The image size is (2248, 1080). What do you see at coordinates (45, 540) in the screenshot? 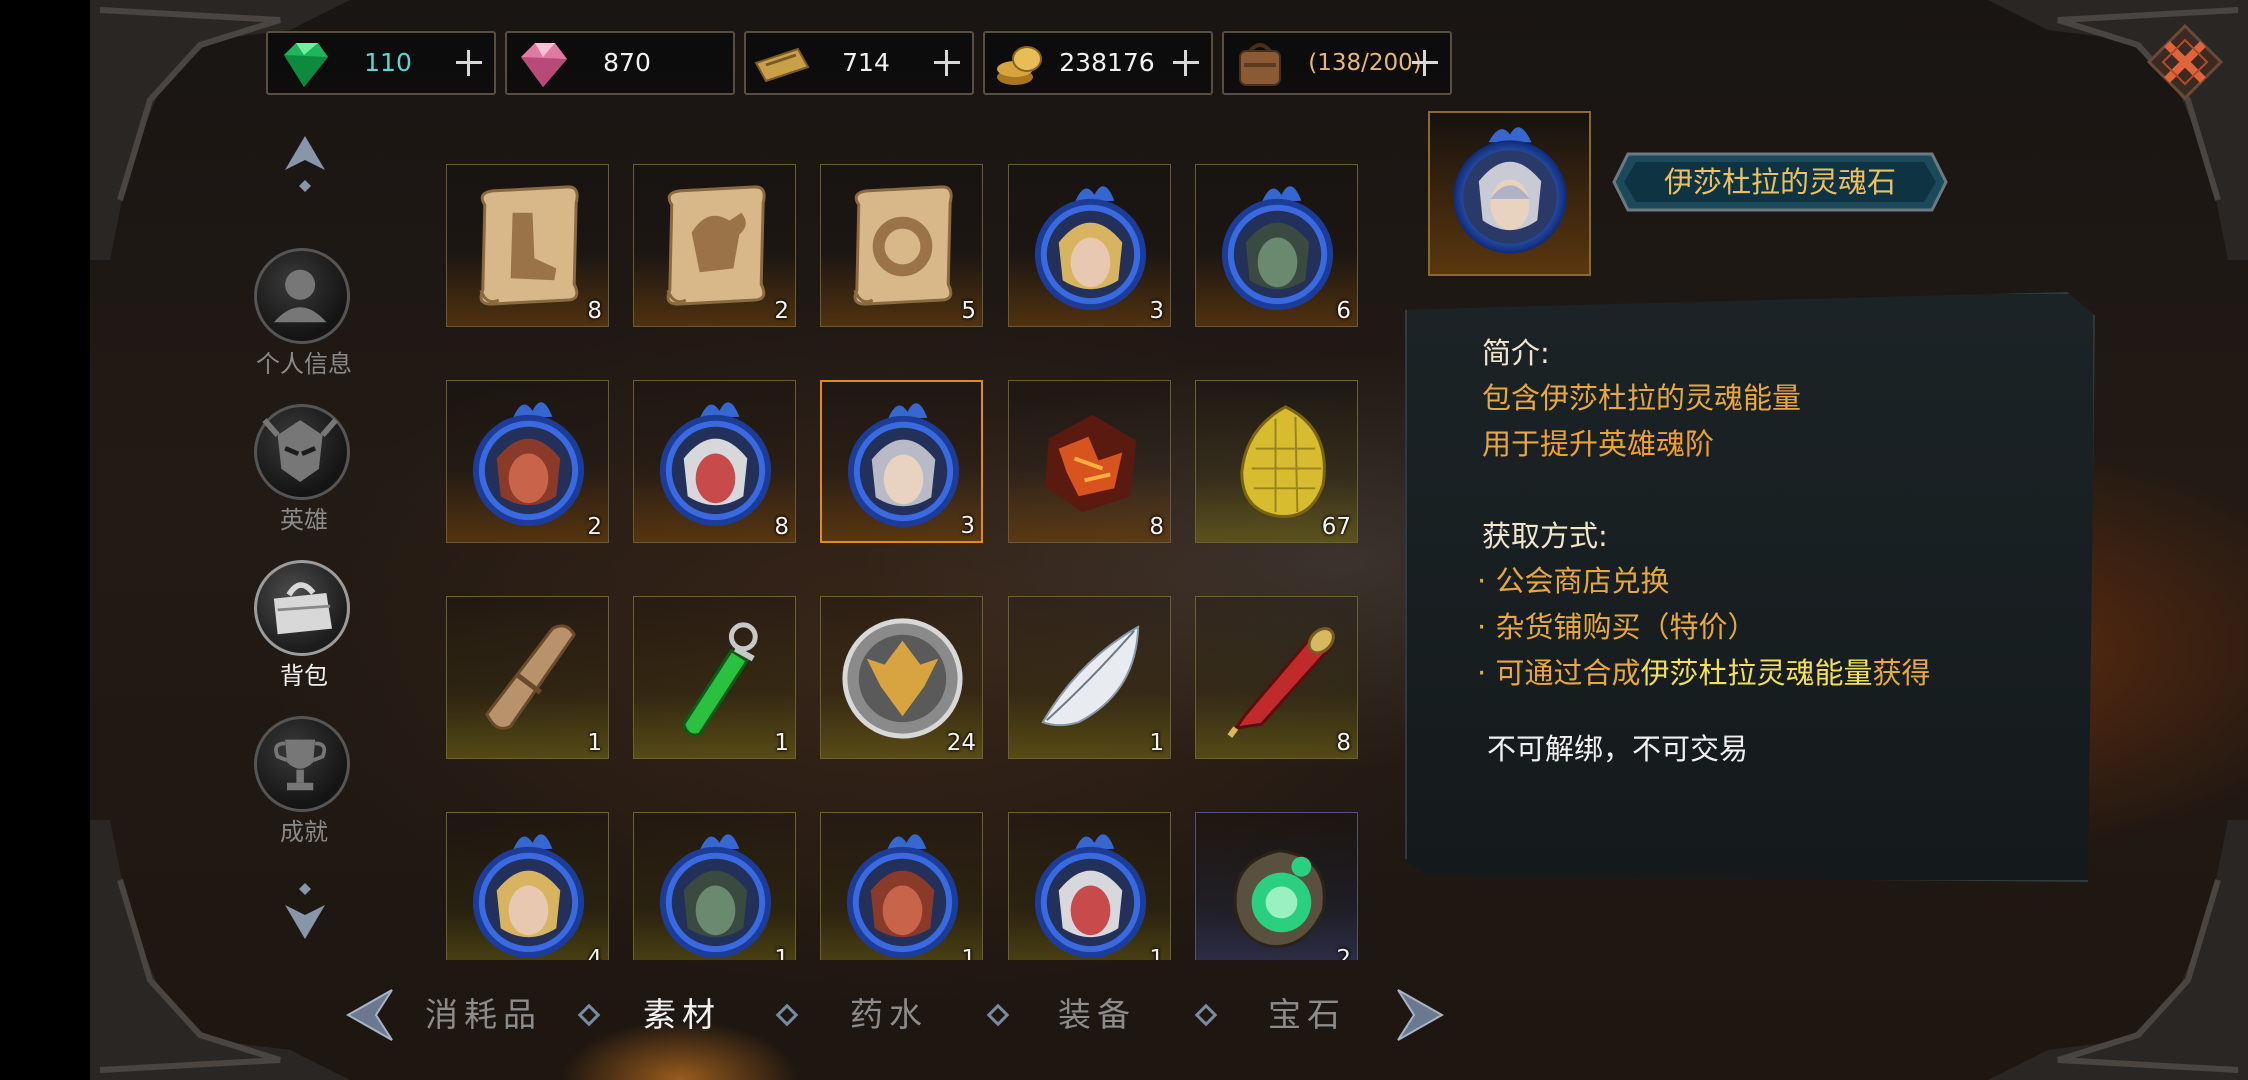
I see `left-black-border` at bounding box center [45, 540].